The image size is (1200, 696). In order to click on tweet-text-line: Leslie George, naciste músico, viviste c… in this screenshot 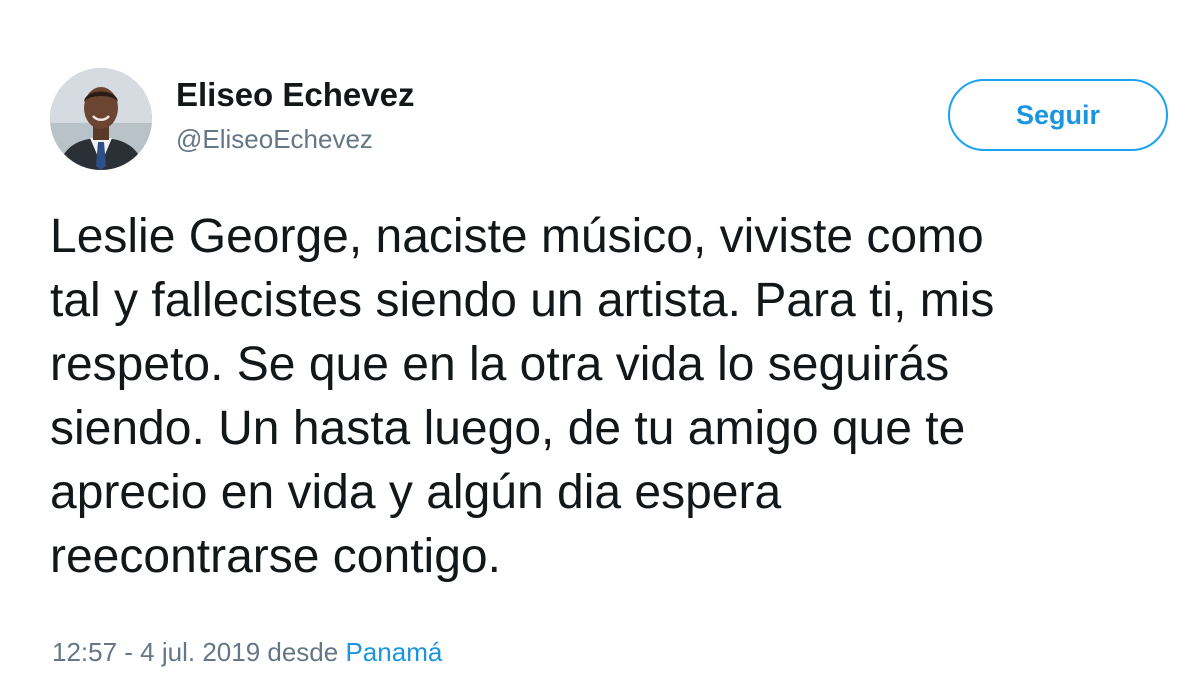, I will do `click(517, 236)`.